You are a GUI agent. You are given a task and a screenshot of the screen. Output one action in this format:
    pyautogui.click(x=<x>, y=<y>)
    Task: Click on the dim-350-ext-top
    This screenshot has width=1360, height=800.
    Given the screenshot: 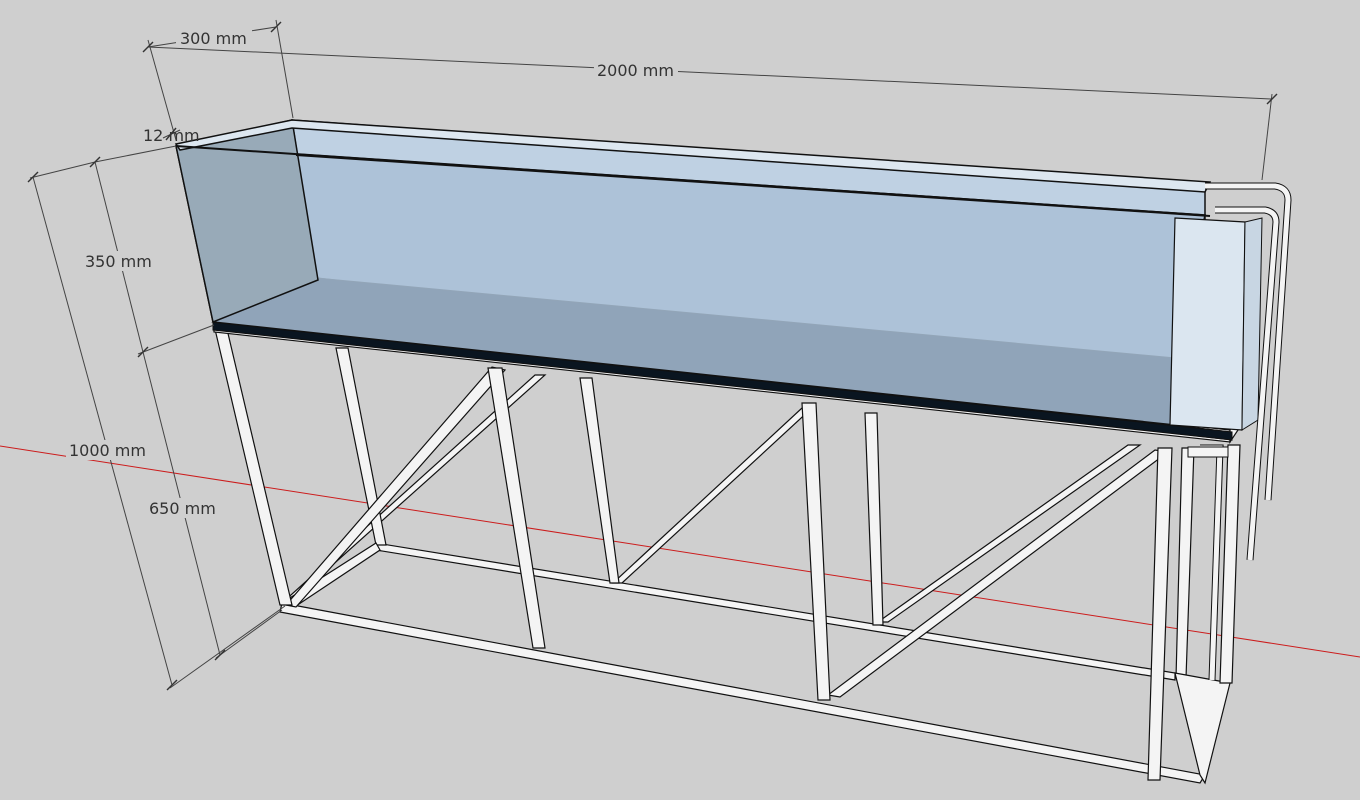 What is the action you would take?
    pyautogui.click(x=135, y=154)
    